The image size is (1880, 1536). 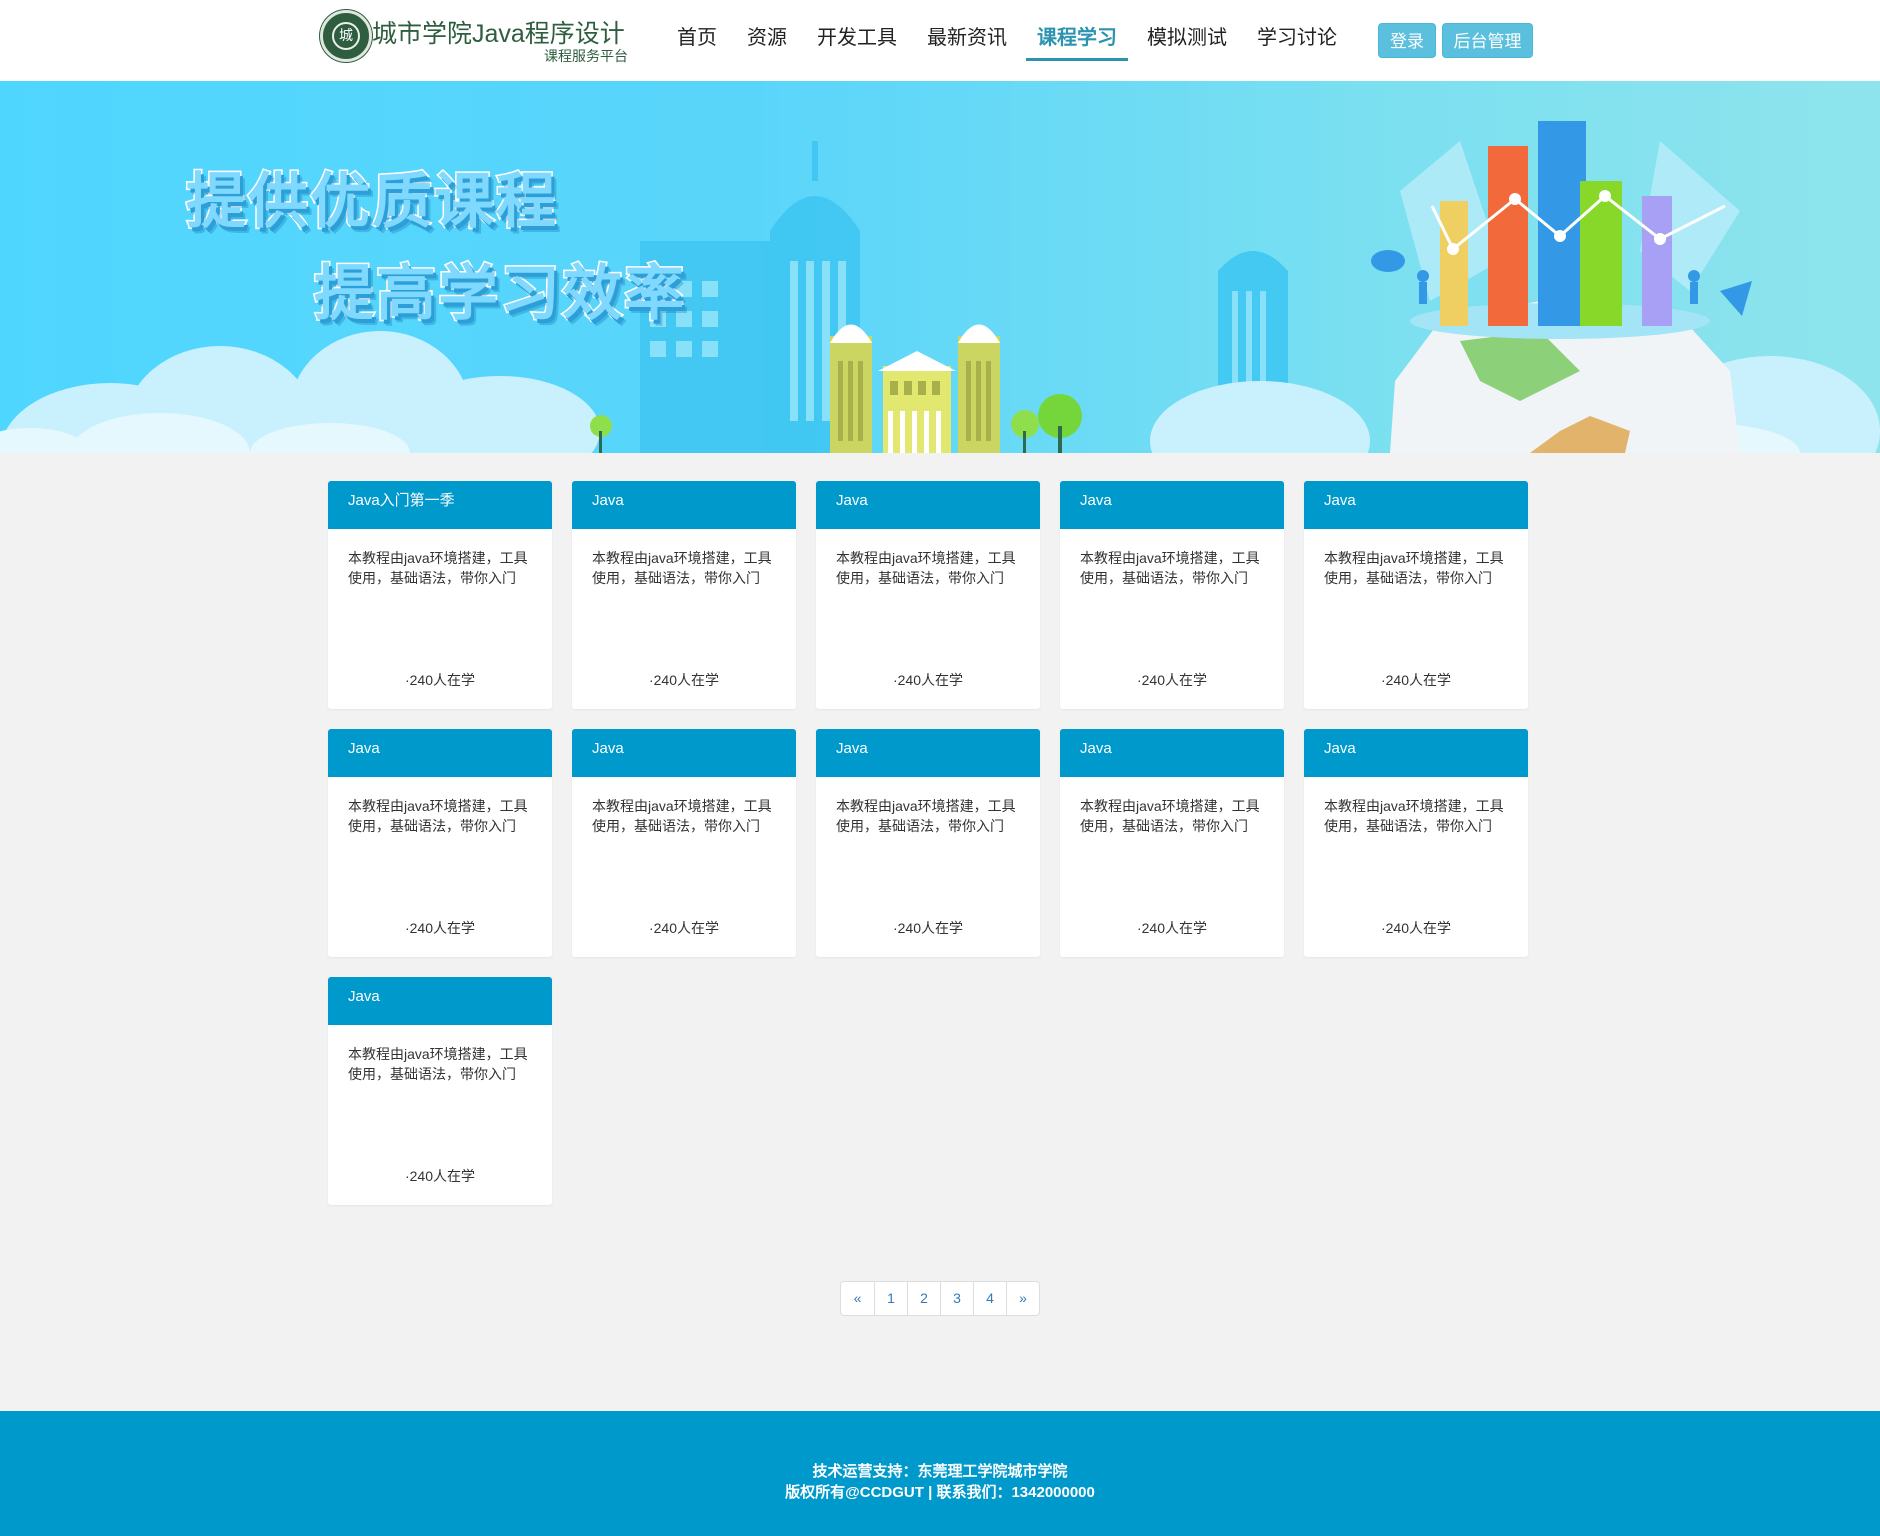 What do you see at coordinates (767, 40) in the screenshot?
I see `nav-item-resources: 资源` at bounding box center [767, 40].